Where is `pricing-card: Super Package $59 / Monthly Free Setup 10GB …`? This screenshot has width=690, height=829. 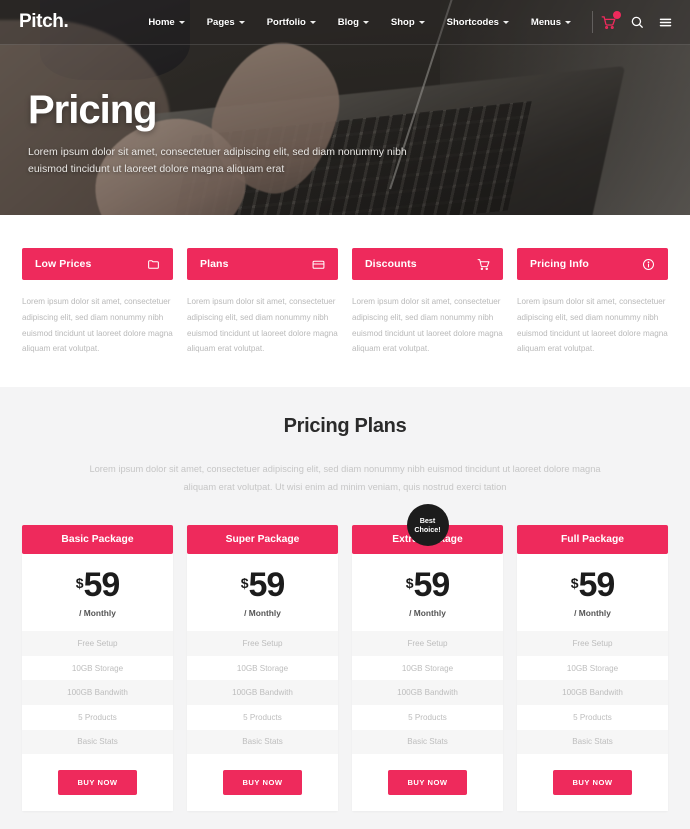
pricing-card: Super Package $59 / Monthly Free Setup 10GB … is located at coordinates (262, 668).